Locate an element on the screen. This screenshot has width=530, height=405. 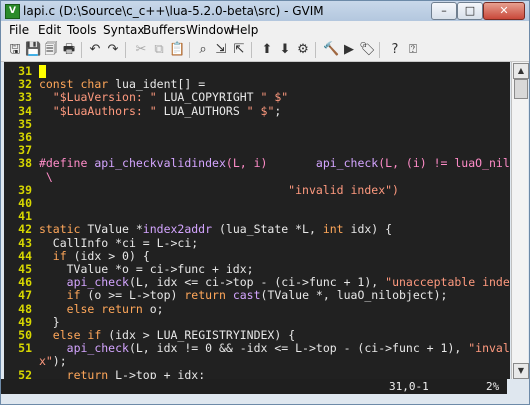
run-script-icon: ⚙ is located at coordinates (303, 50).